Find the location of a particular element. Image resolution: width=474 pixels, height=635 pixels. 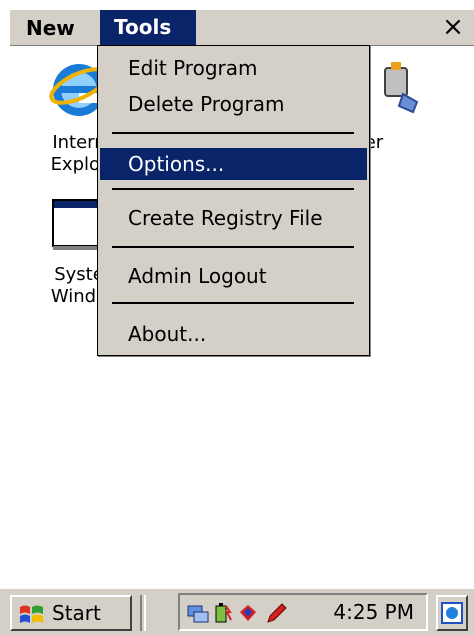

menu-item-delete-program: Delete Program is located at coordinates (233, 104).